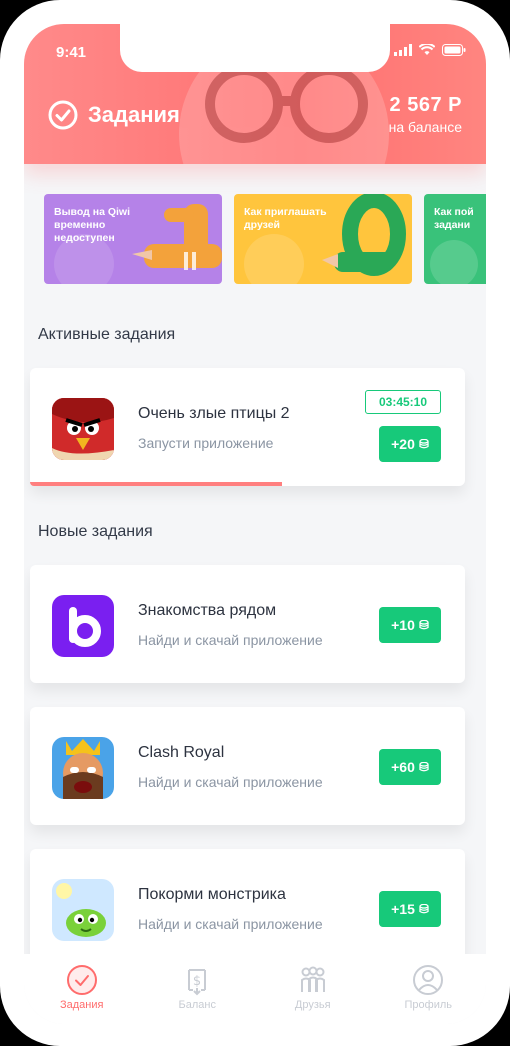 This screenshot has height=1046, width=510. I want to click on status-time: 9:41, so click(71, 52).